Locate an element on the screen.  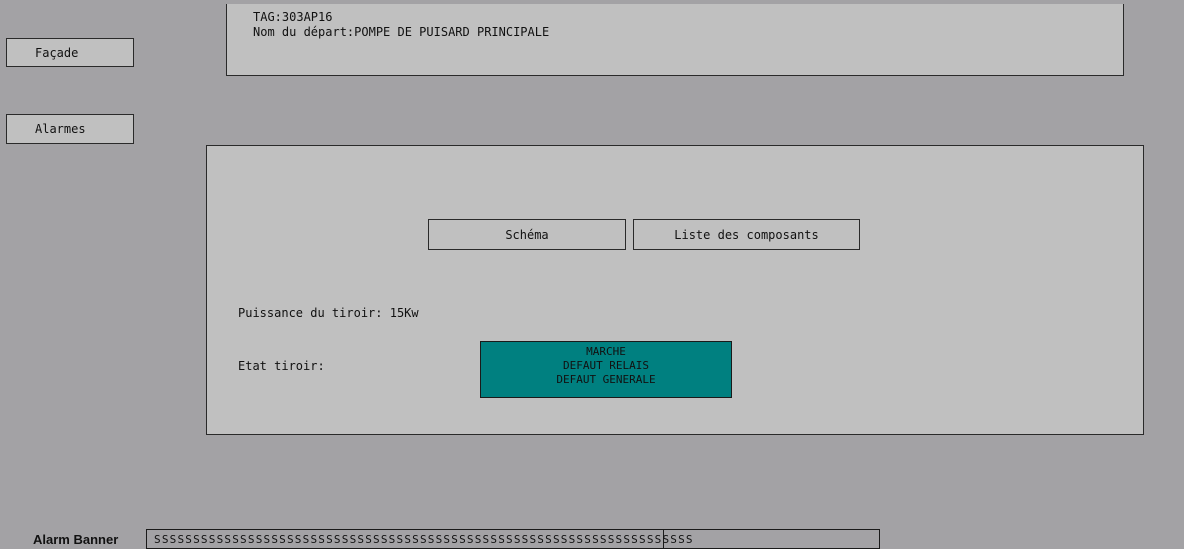
schema-button-label: Schéma is located at coordinates (527, 234).